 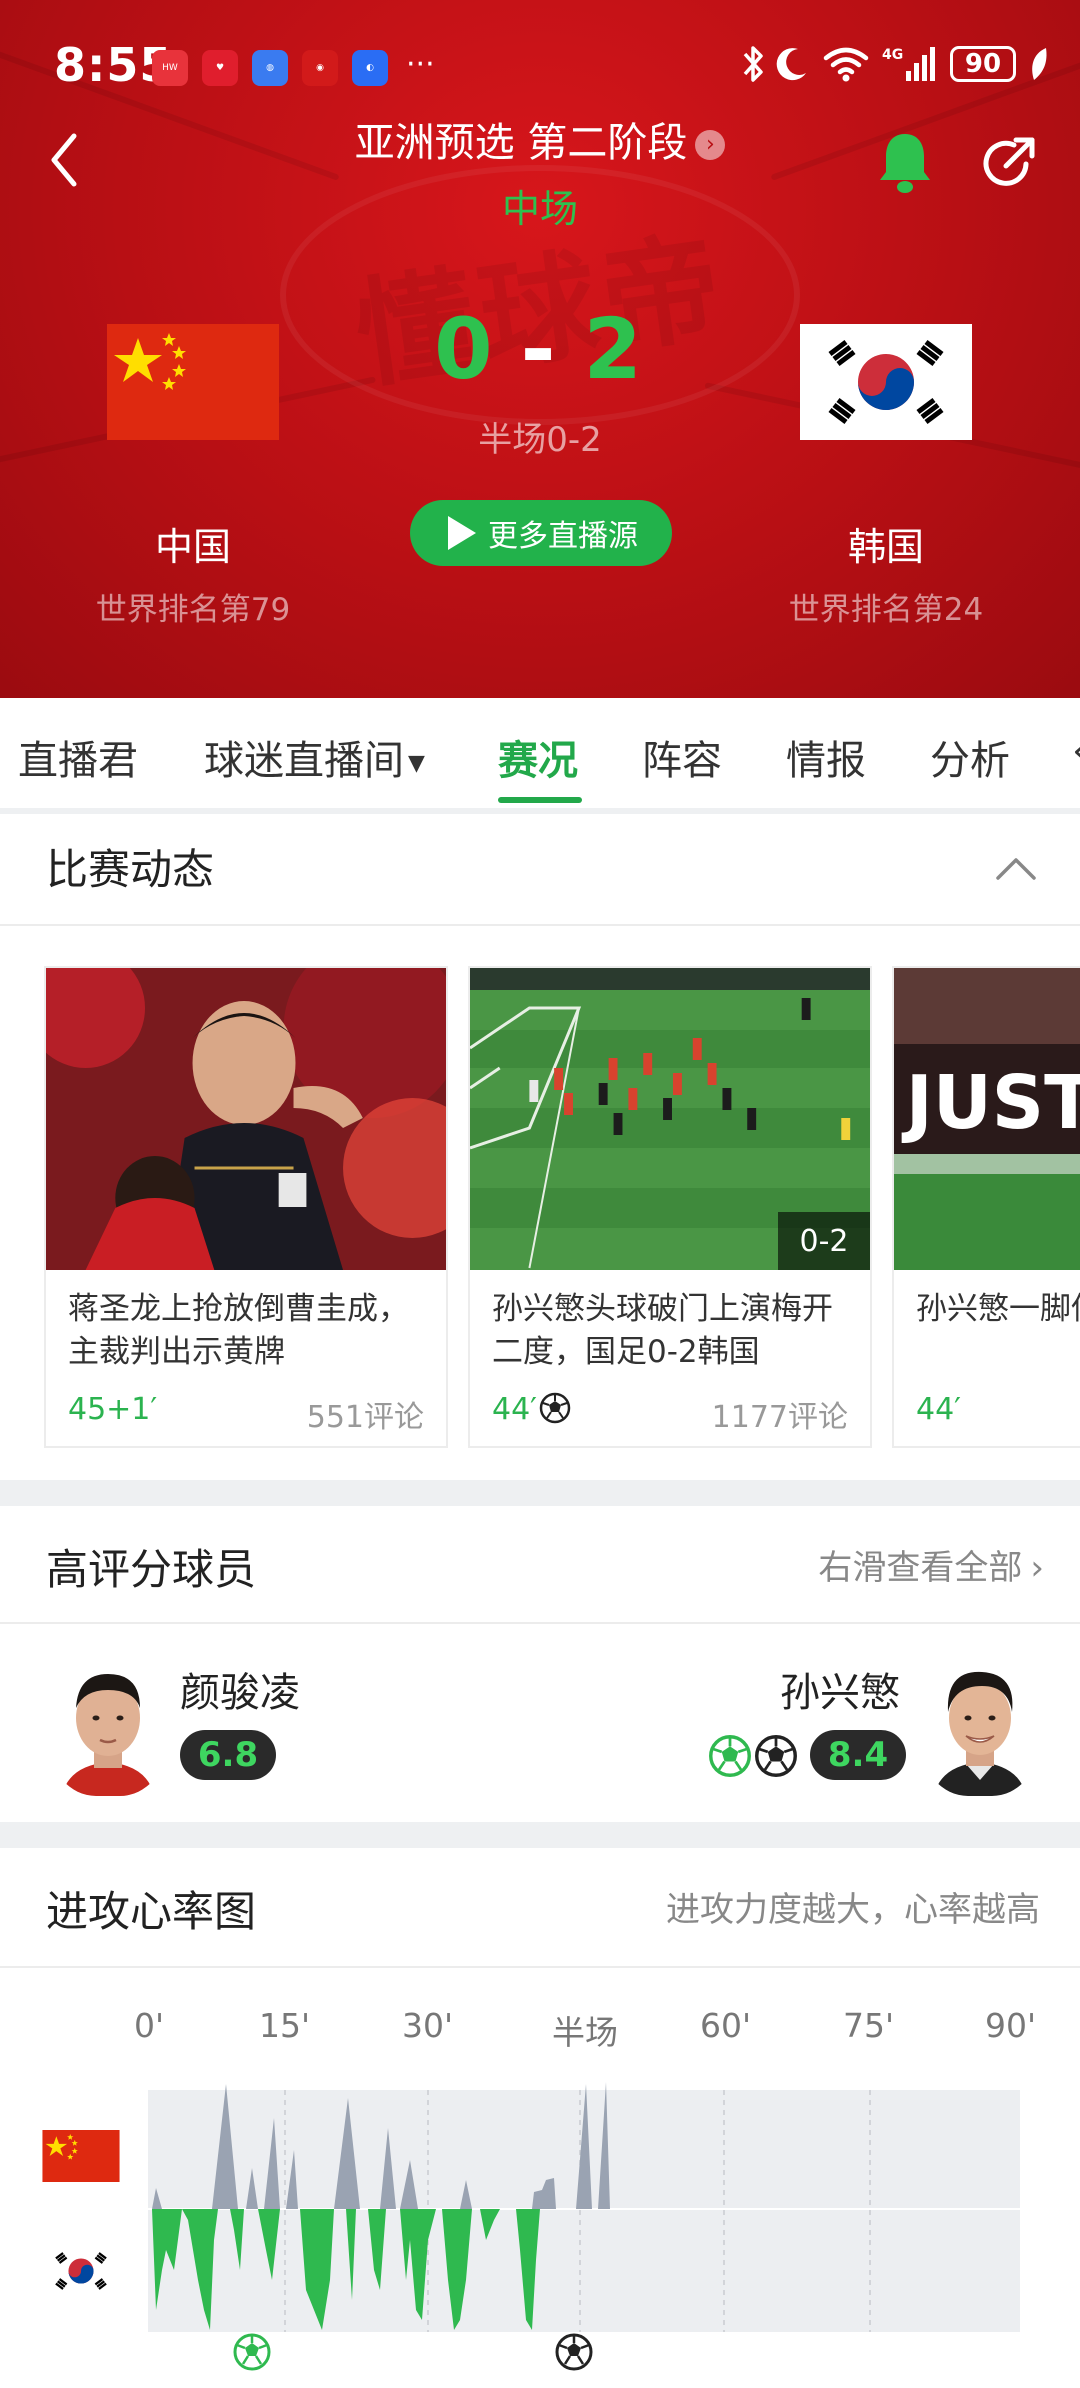 What do you see at coordinates (791, 64) in the screenshot?
I see `moon-icon` at bounding box center [791, 64].